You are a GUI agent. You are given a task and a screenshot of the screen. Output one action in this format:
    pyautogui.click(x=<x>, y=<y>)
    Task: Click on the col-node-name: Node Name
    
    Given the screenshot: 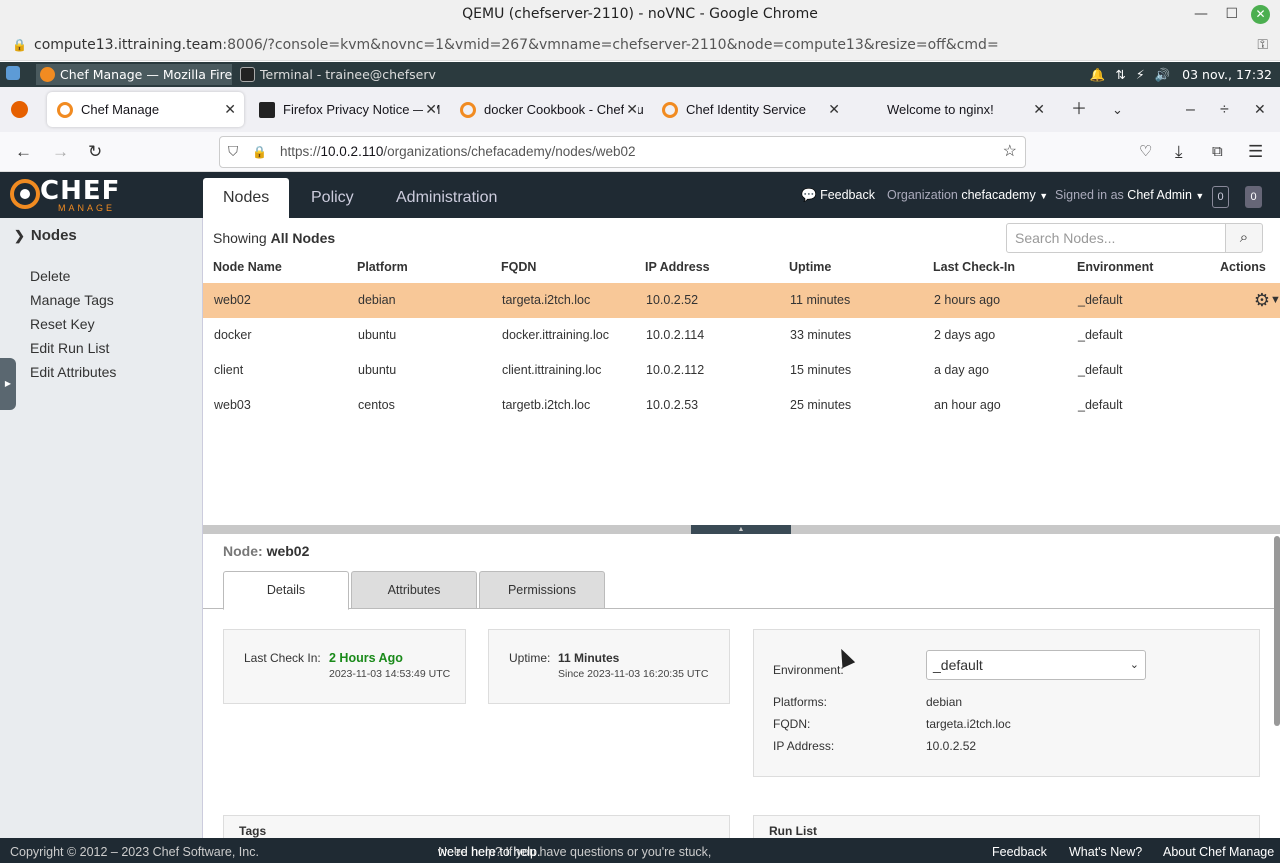 What is the action you would take?
    pyautogui.click(x=247, y=267)
    